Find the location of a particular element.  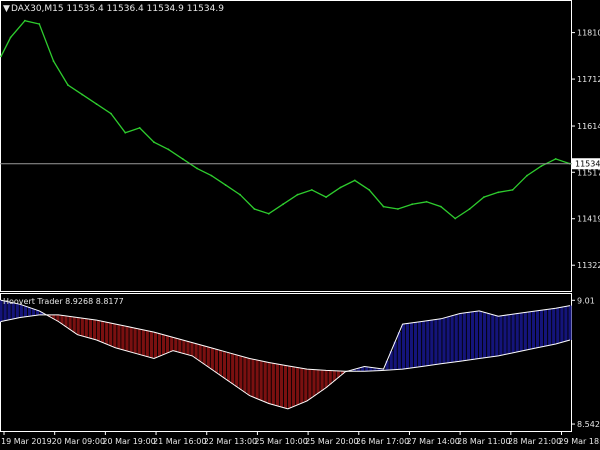

indicator-title: Hoovert Trader 8.9268 8.8177 is located at coordinates (63, 301).